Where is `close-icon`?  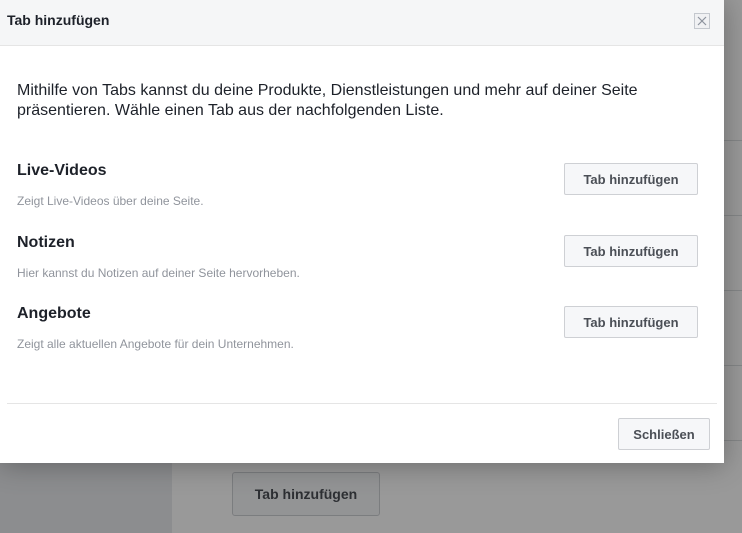
close-icon is located at coordinates (702, 21).